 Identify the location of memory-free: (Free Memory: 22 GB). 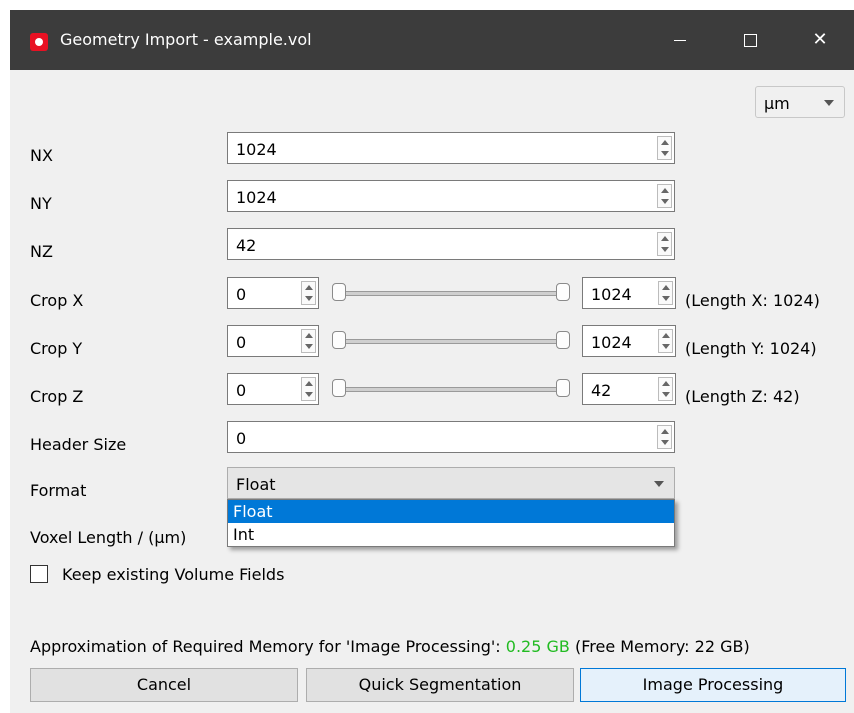
(662, 646).